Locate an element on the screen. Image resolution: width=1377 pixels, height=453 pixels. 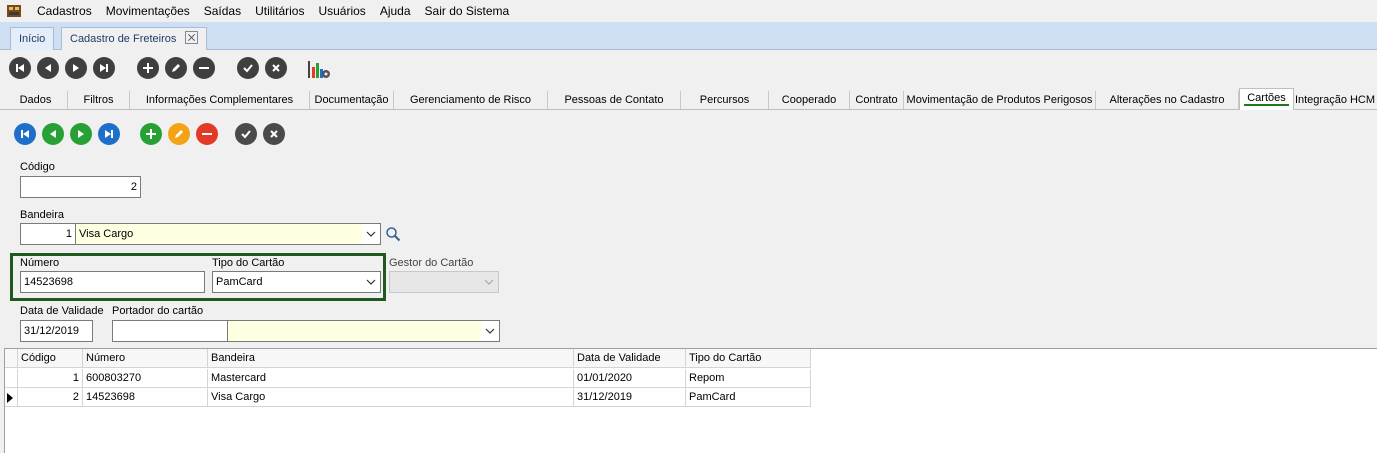
previous-record-button is located at coordinates (48, 68).